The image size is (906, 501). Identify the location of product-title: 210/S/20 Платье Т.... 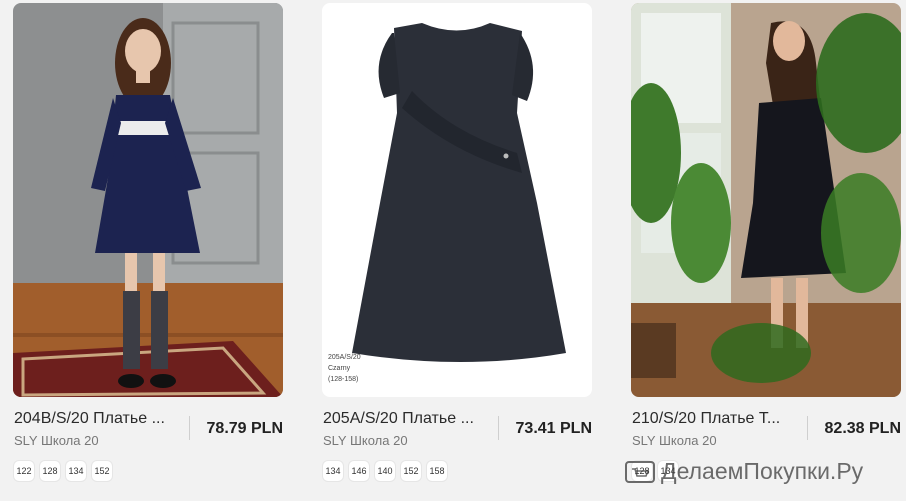
(718, 419).